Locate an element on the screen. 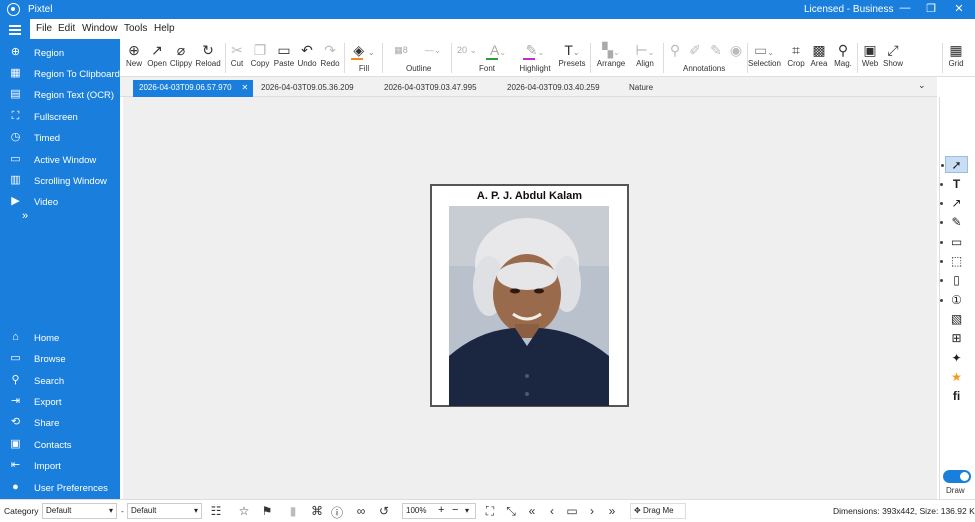 This screenshot has height=522, width=975. tab-close-icon: ✕ is located at coordinates (245, 87).